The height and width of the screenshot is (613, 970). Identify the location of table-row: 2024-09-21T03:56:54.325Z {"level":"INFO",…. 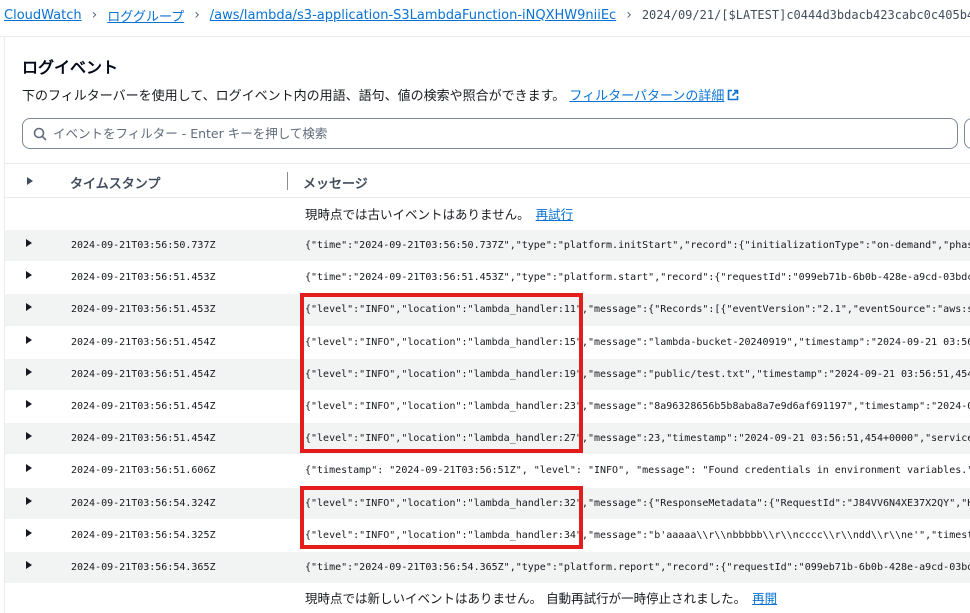
(487, 535).